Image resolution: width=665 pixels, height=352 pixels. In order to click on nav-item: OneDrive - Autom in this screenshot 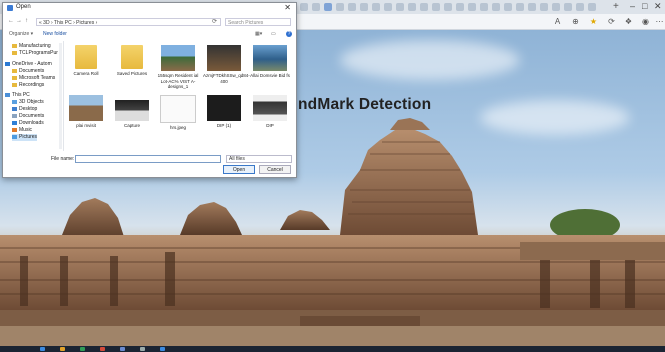, I will do `click(28, 64)`.